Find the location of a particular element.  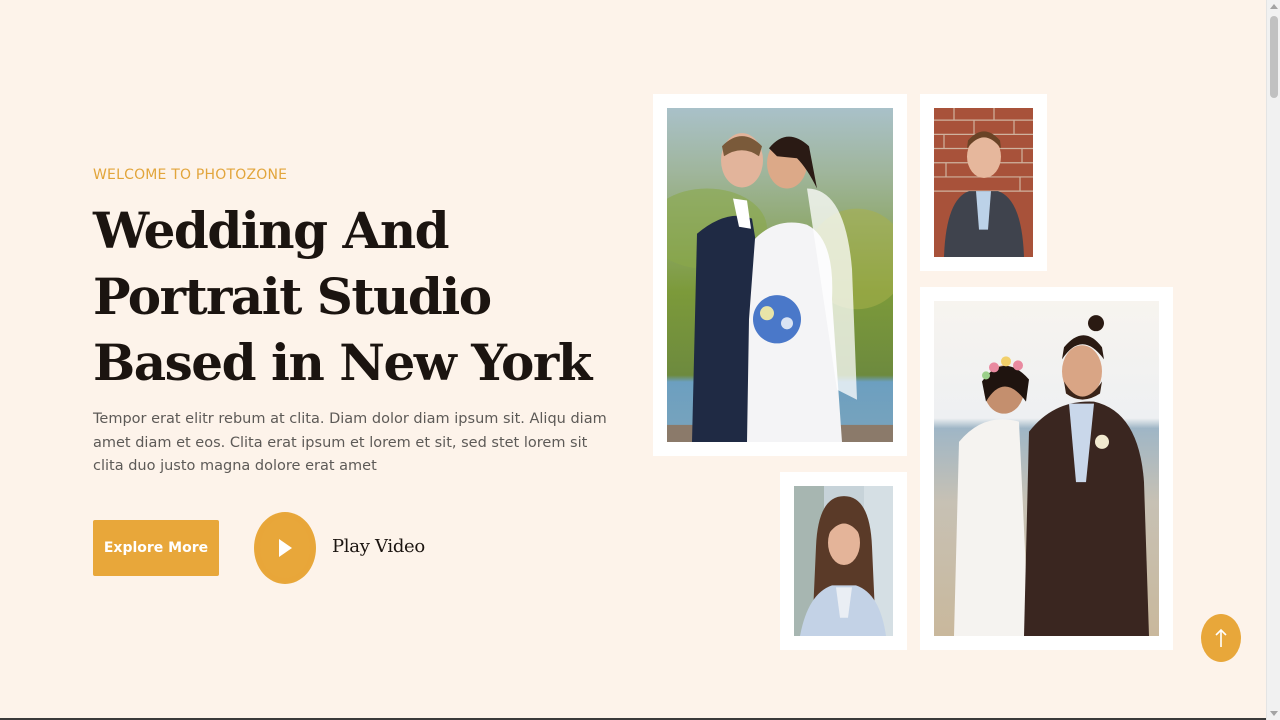

gallery-frame-wedding is located at coordinates (780, 275).